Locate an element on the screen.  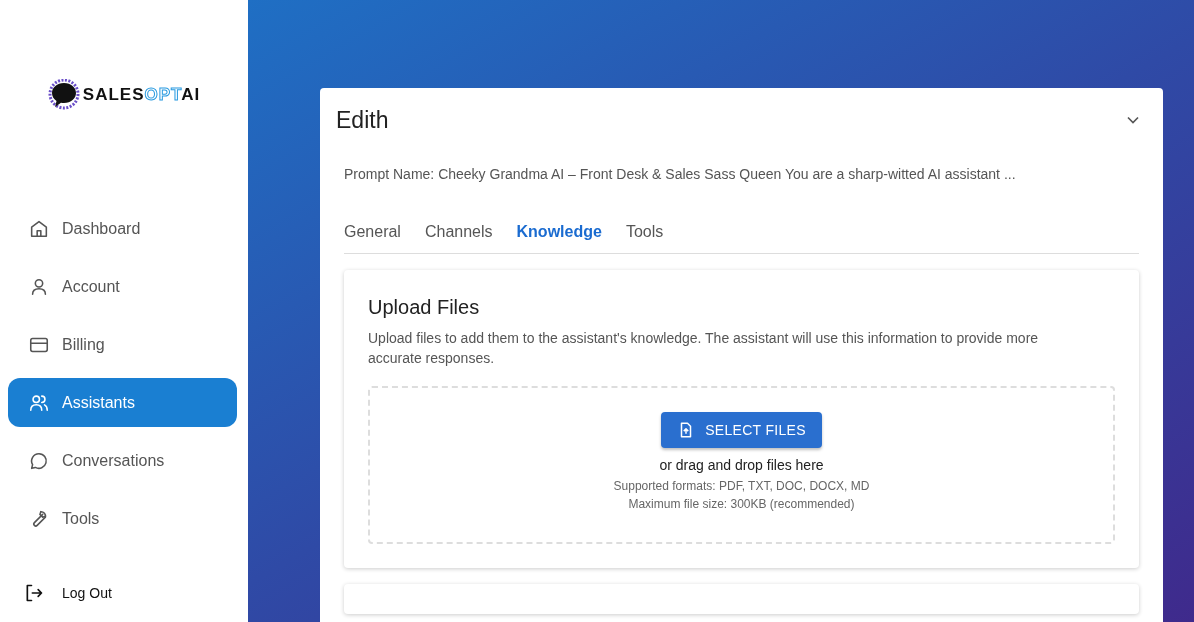
tab: Channels is located at coordinates (470, 232).